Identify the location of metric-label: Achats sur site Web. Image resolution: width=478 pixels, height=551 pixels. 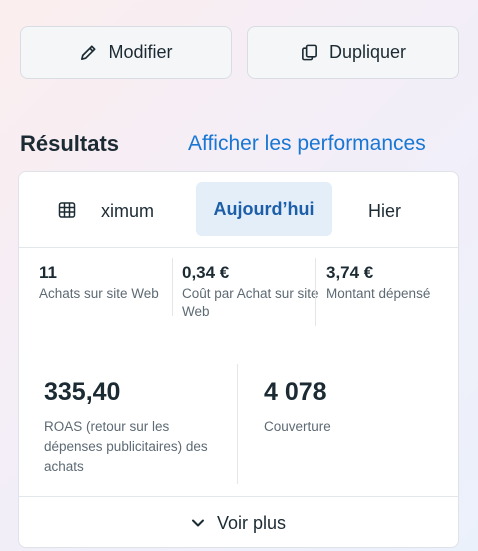
(99, 293).